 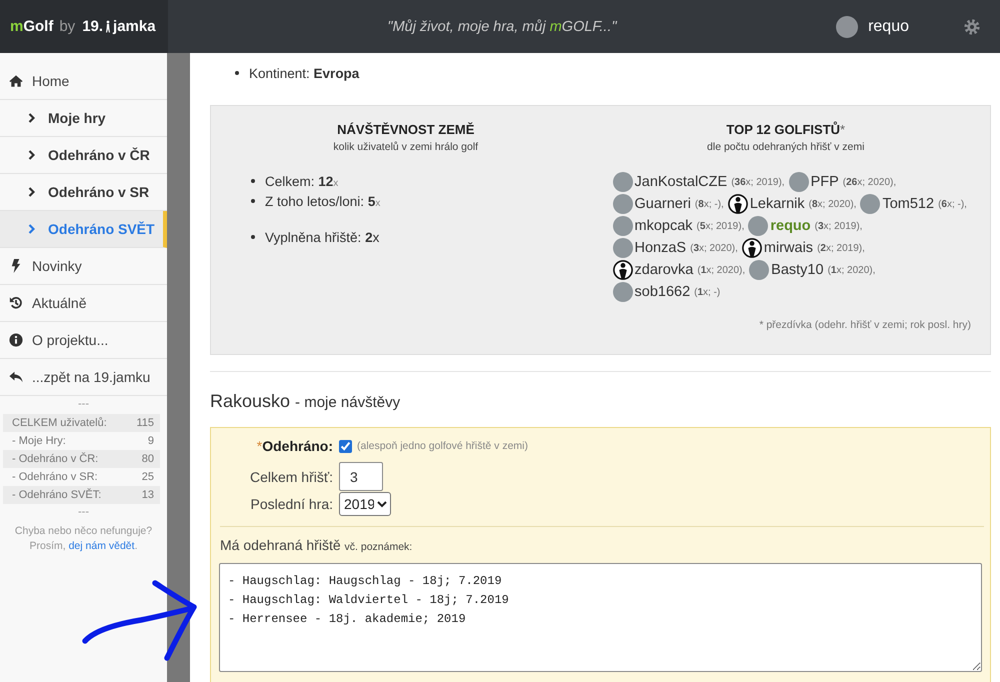 What do you see at coordinates (662, 292) in the screenshot?
I see `golfer-name: sob1662` at bounding box center [662, 292].